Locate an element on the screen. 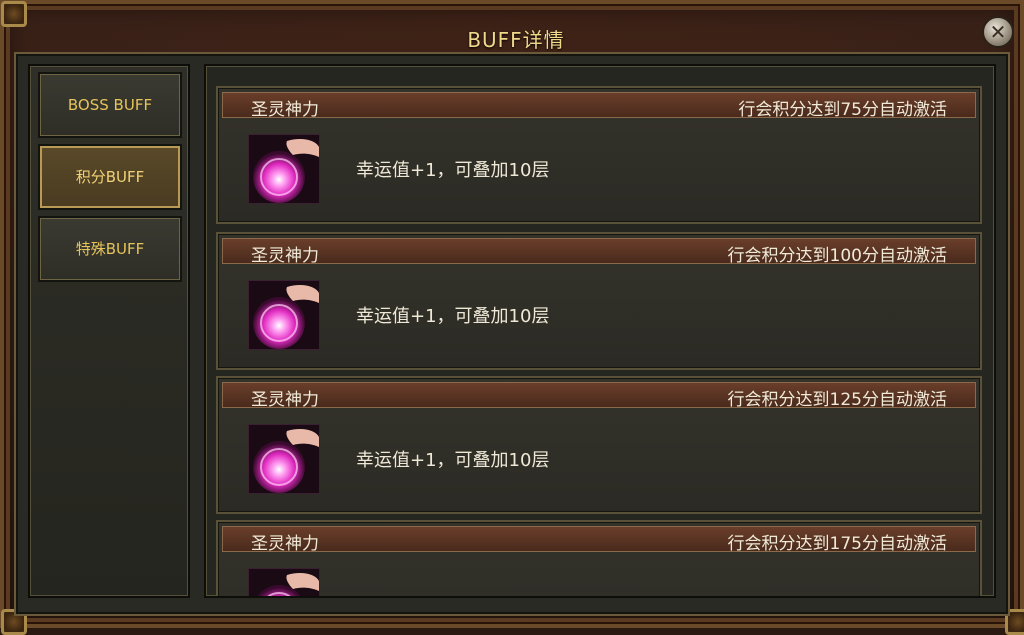 This screenshot has width=1024, height=635. close-button: ✕ is located at coordinates (998, 32).